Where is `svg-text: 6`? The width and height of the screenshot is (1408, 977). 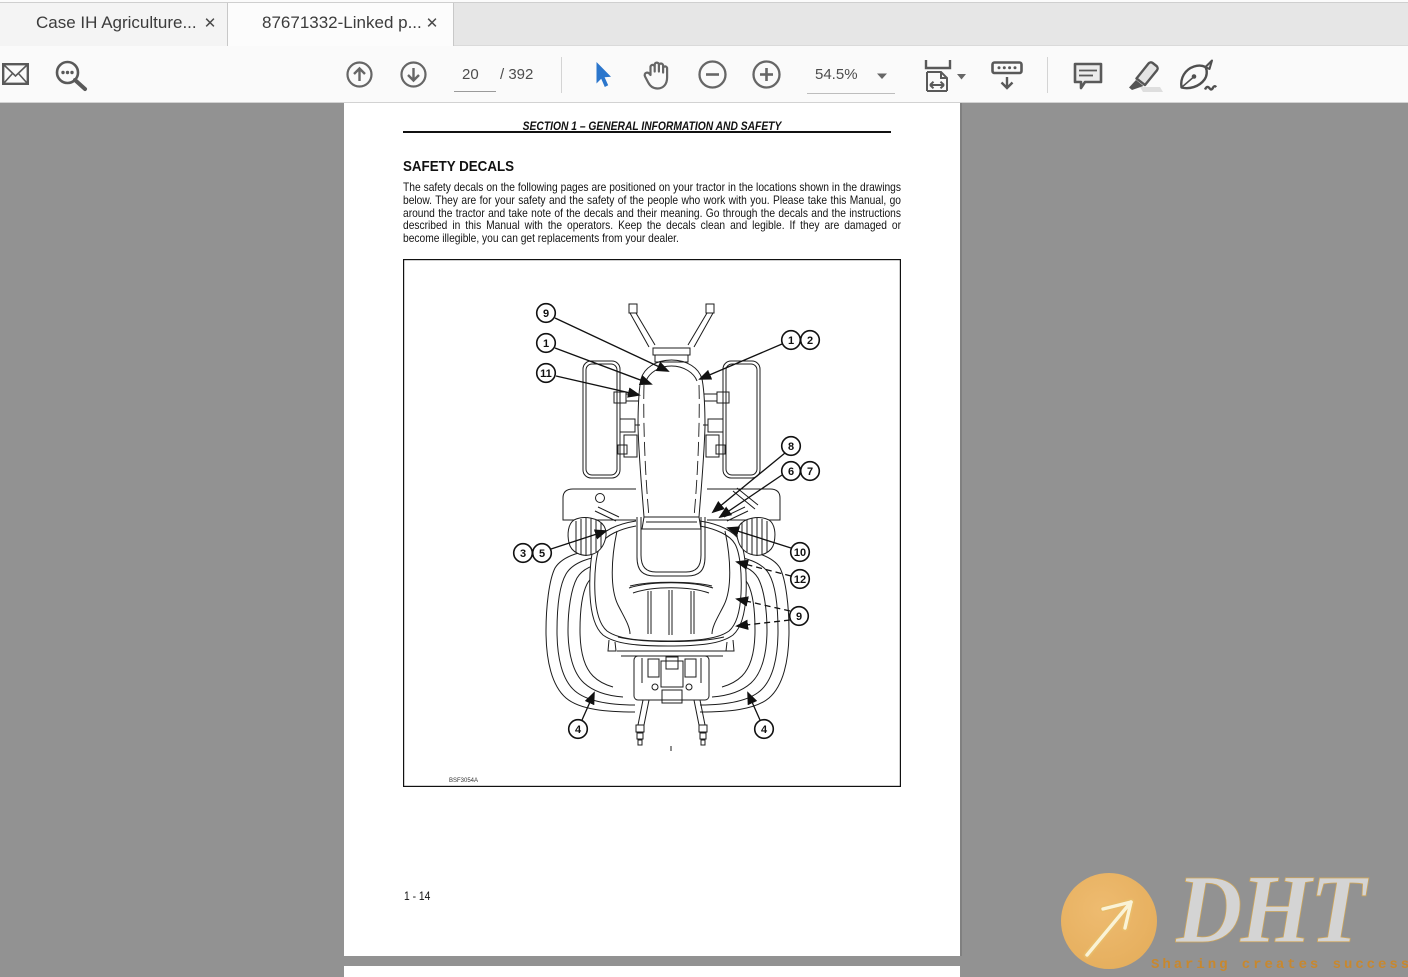
svg-text: 6 is located at coordinates (791, 472).